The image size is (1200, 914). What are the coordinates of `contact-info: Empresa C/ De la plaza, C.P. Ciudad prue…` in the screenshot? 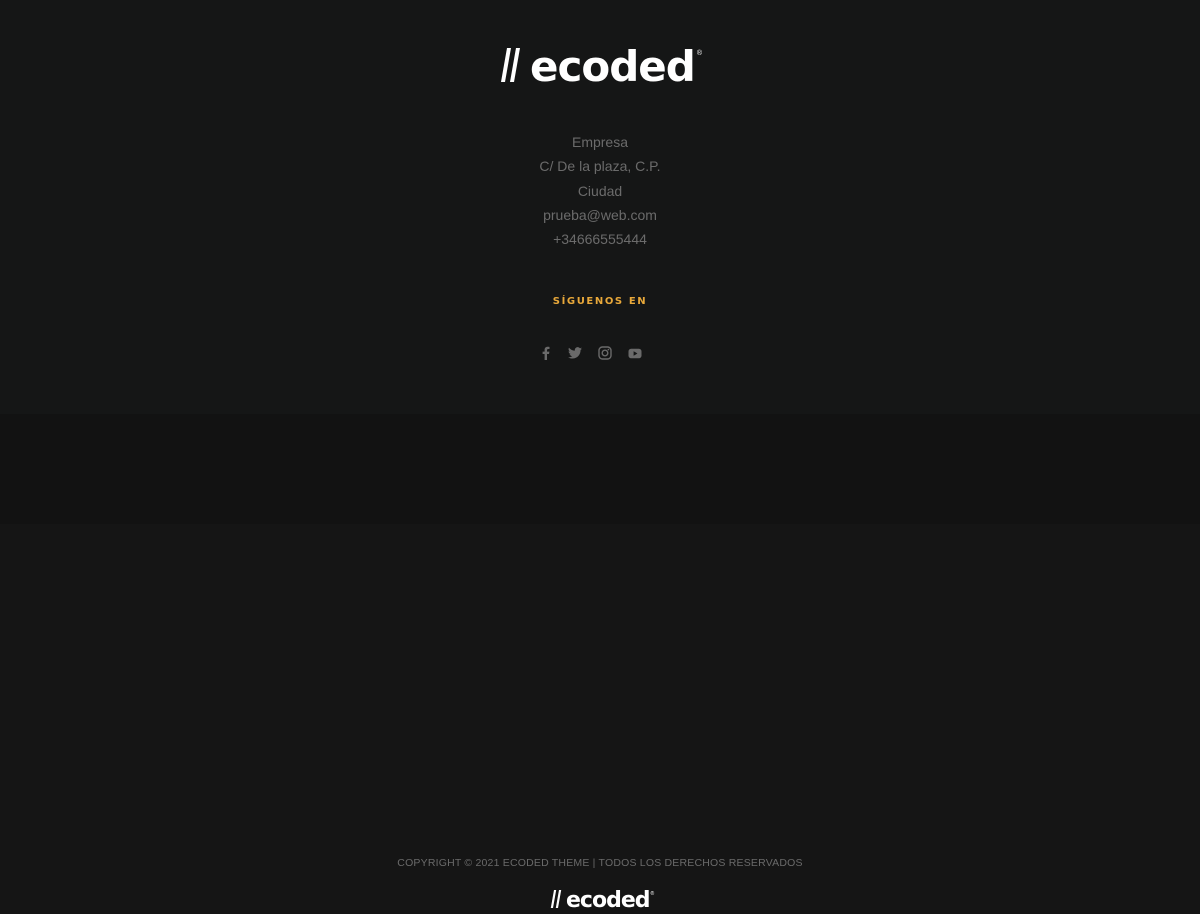 It's located at (600, 190).